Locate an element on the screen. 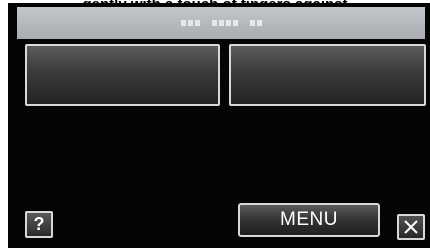 The image size is (430, 248). question-mark-icon: ? is located at coordinates (39, 224).